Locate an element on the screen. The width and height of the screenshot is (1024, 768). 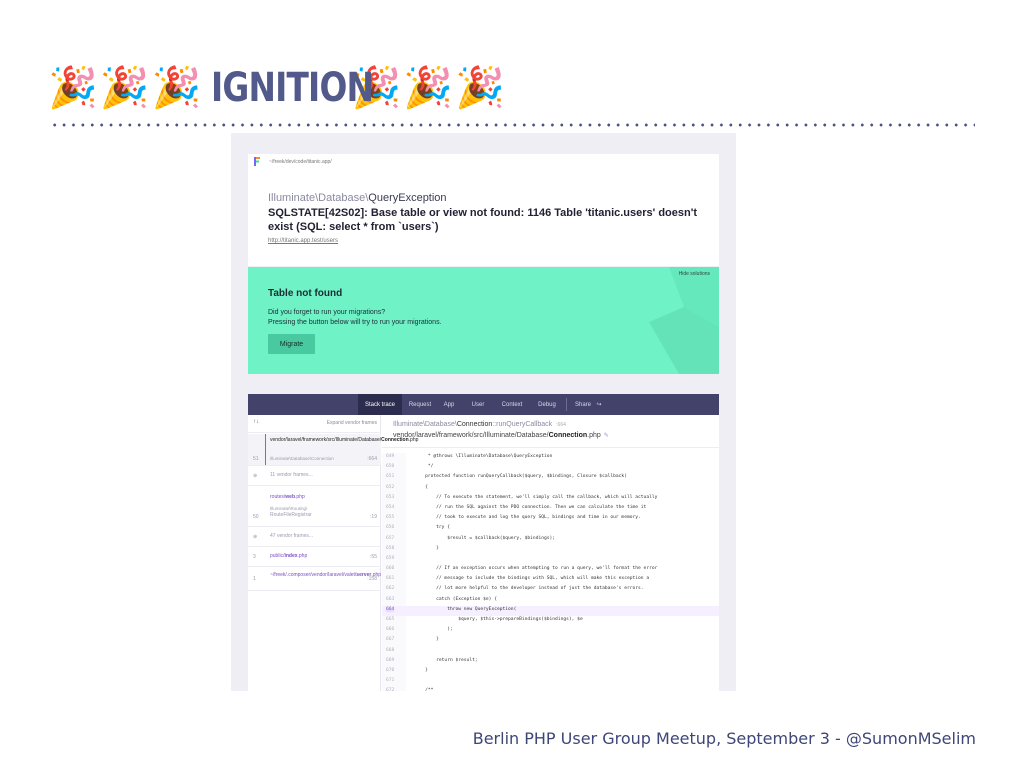
code-namespace: Illuminate\Database\ is located at coordinates (425, 424).